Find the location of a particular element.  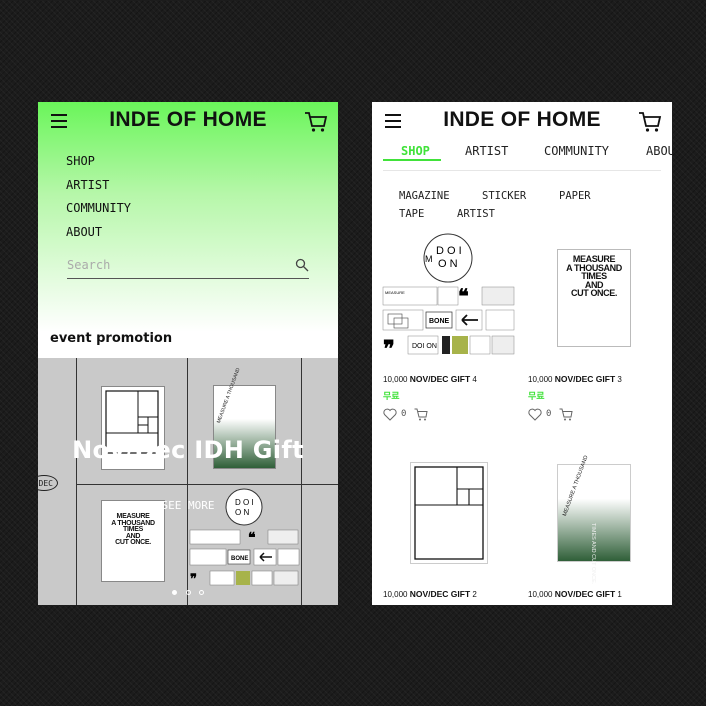

poster-measure-text: MEASURE A THOUSAND TIMES AND CUT ONCE. is located at coordinates (133, 541).